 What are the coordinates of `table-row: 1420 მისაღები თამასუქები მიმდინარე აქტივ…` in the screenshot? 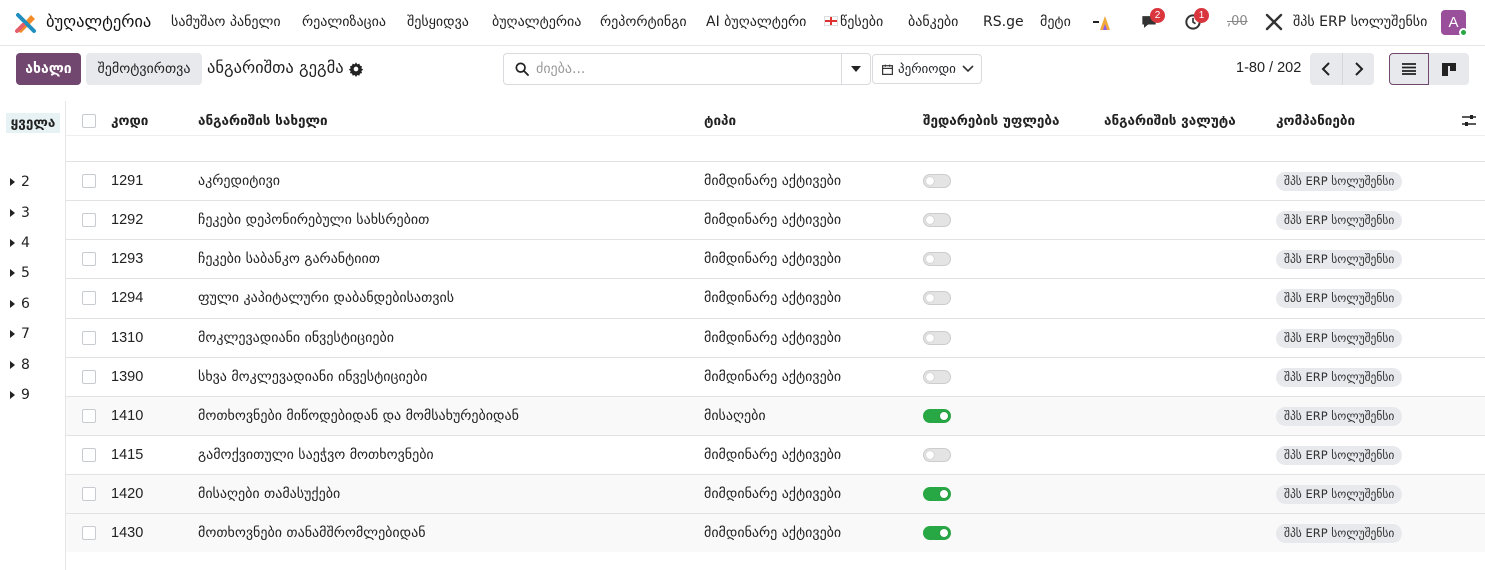 It's located at (775, 493).